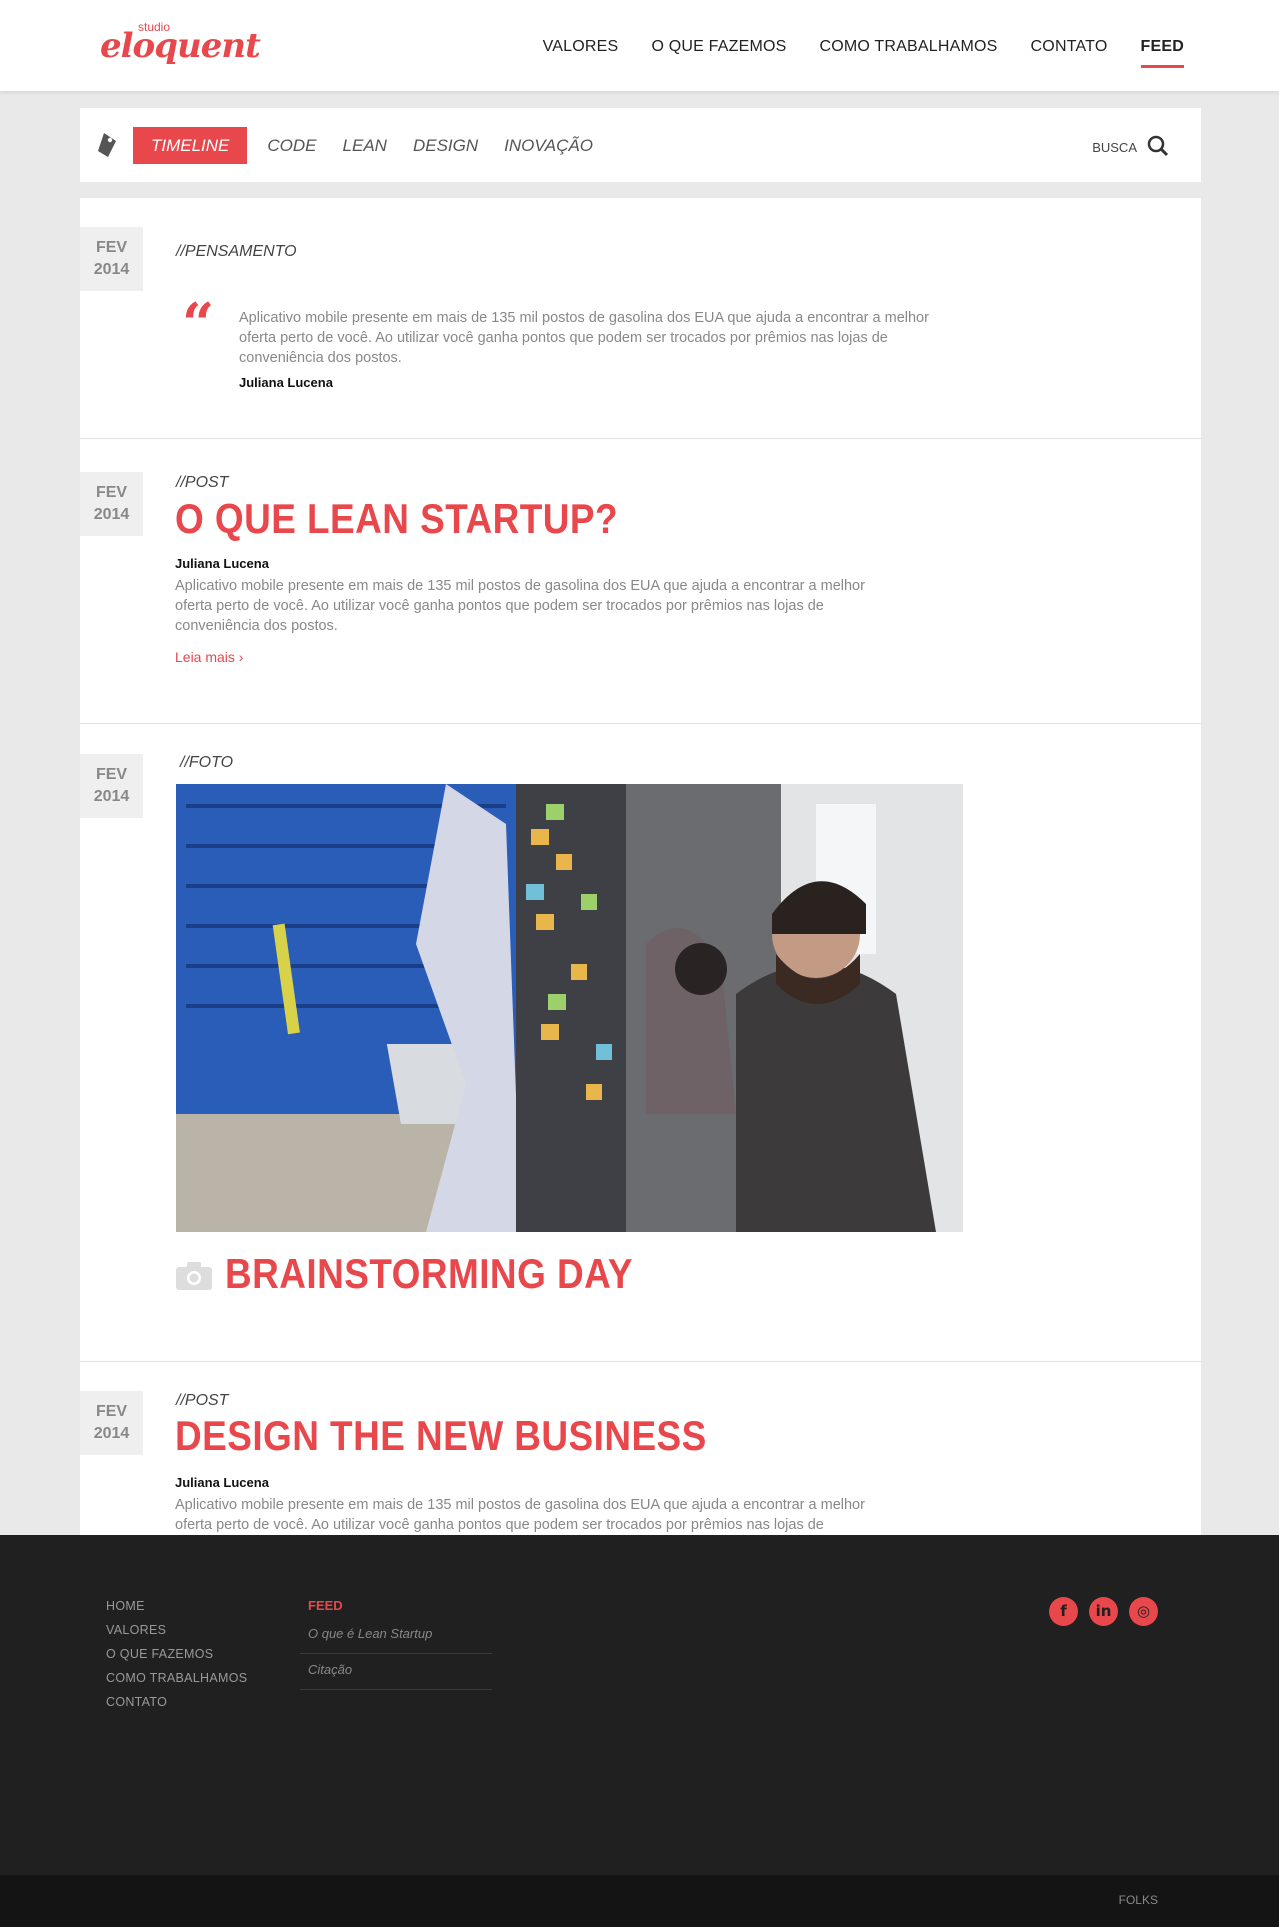  I want to click on tab-code: CODE, so click(291, 145).